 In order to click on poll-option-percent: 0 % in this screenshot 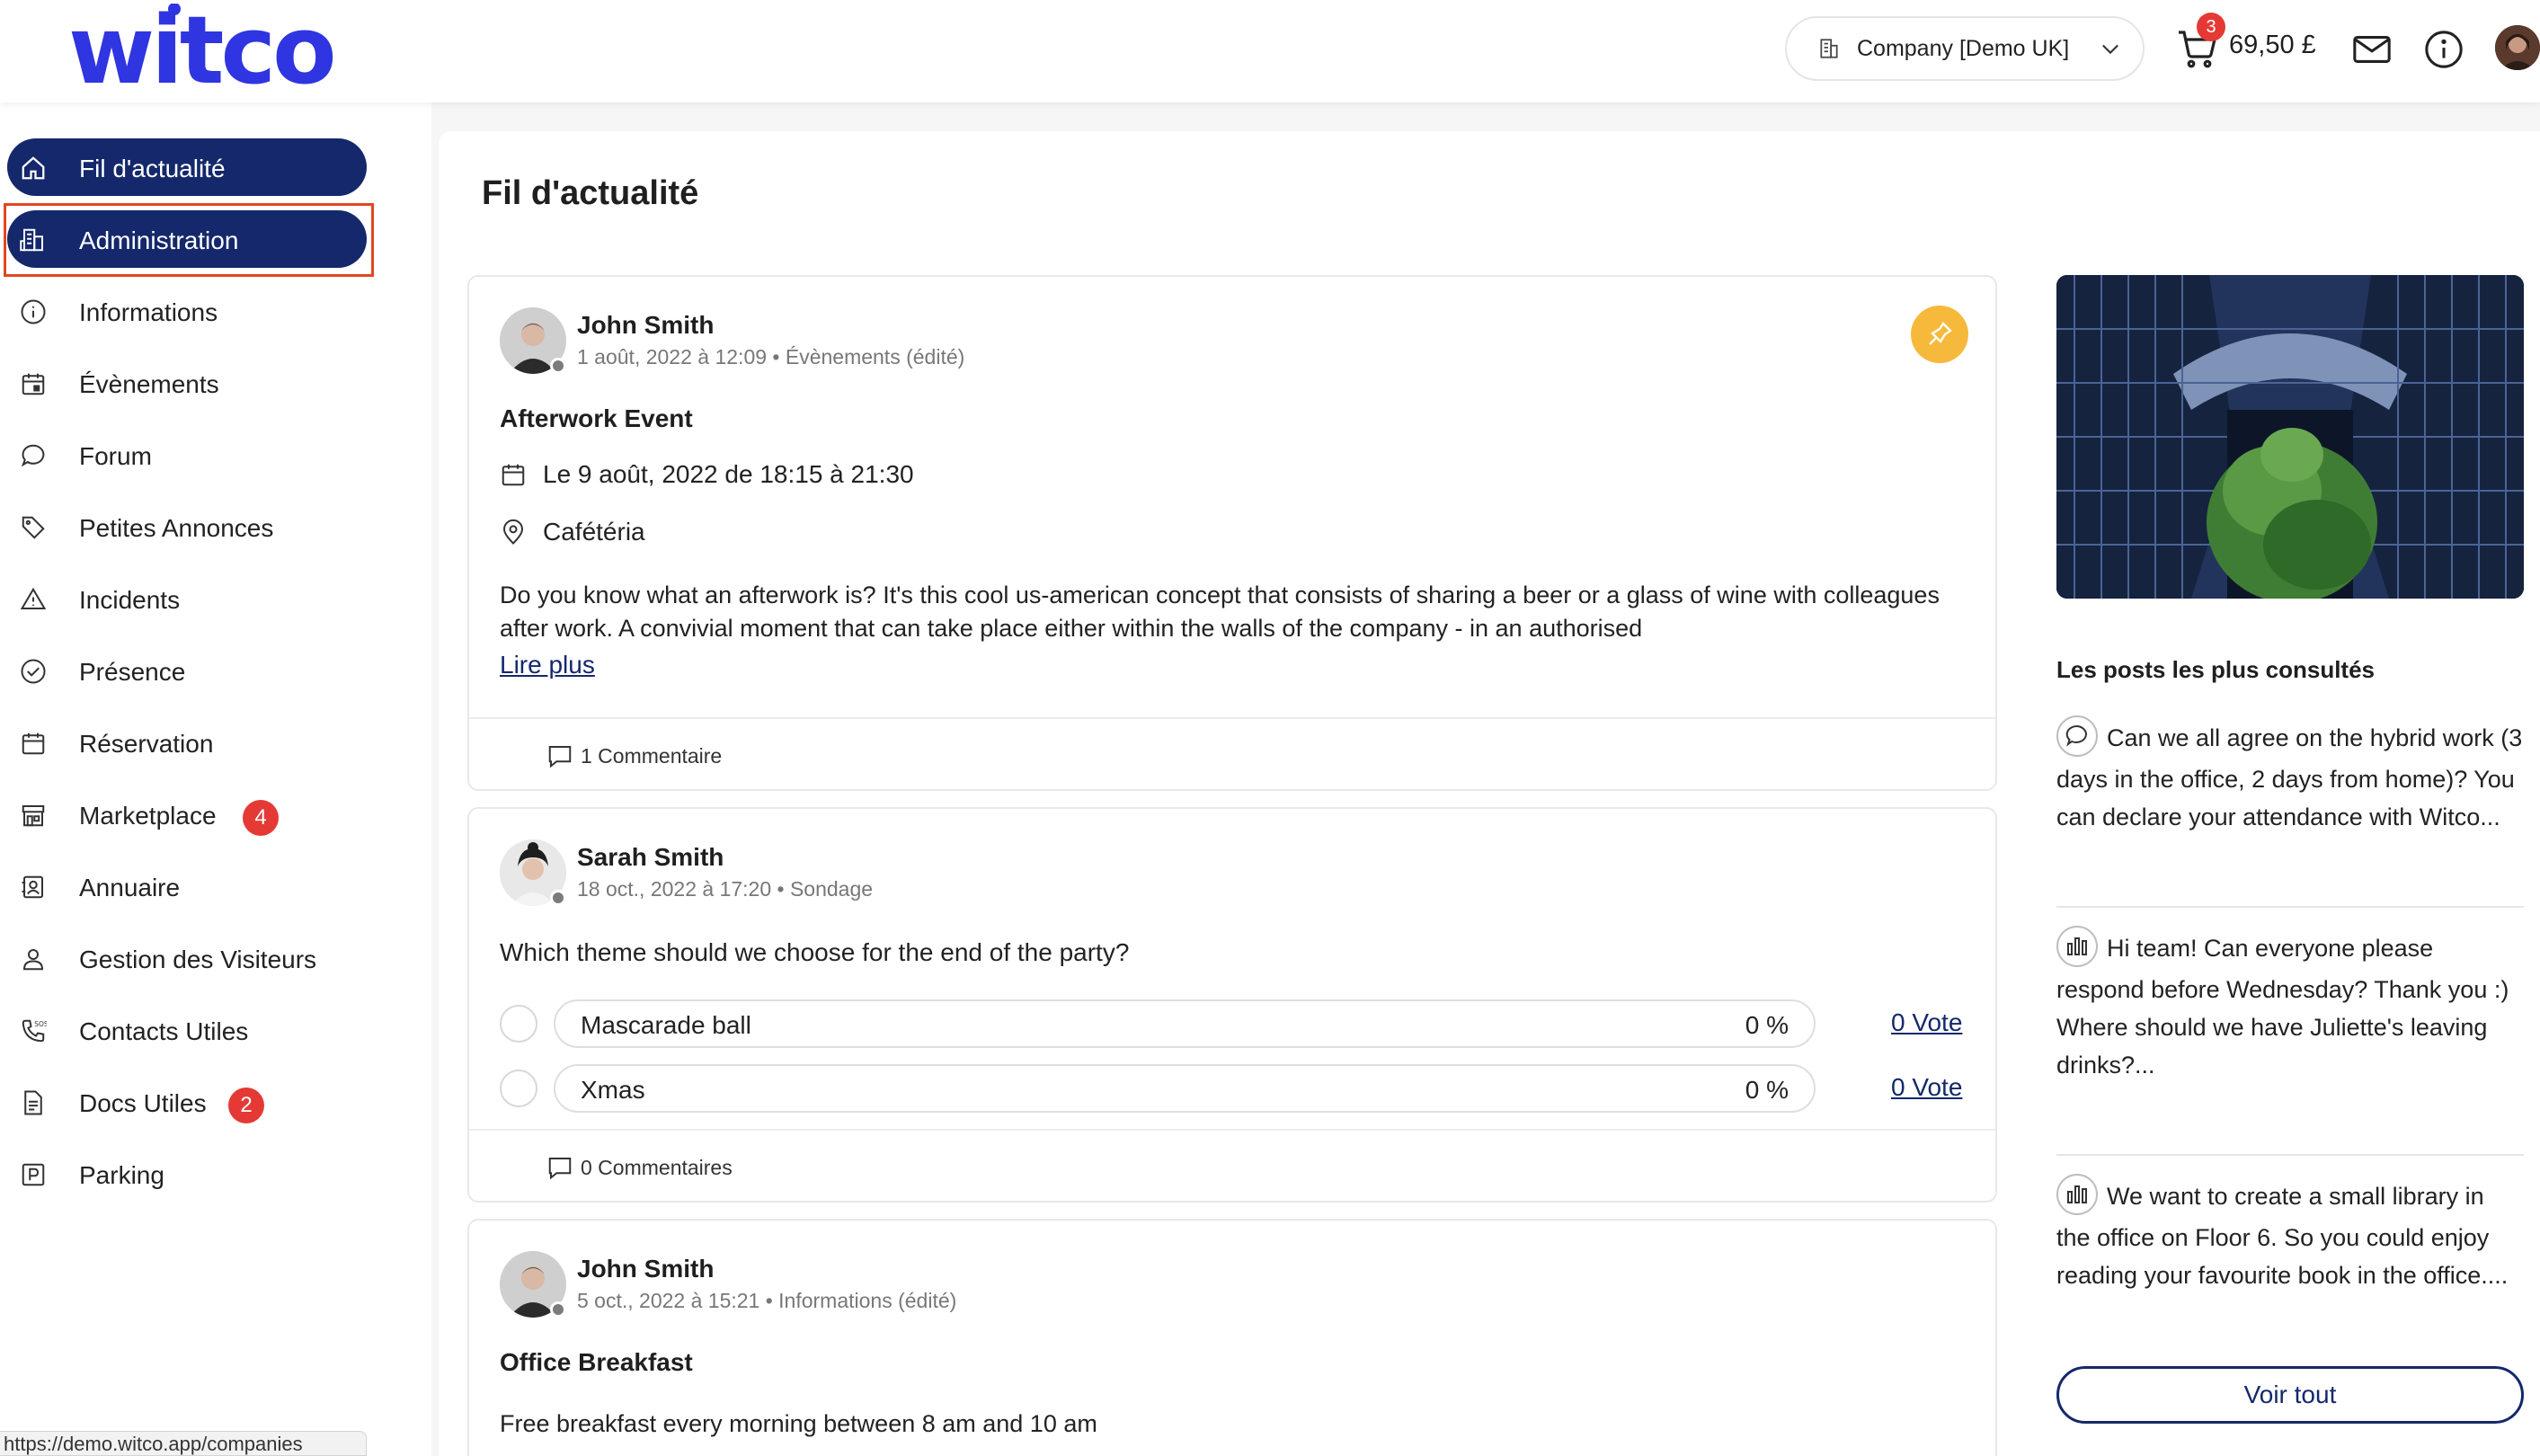, I will do `click(1767, 1025)`.